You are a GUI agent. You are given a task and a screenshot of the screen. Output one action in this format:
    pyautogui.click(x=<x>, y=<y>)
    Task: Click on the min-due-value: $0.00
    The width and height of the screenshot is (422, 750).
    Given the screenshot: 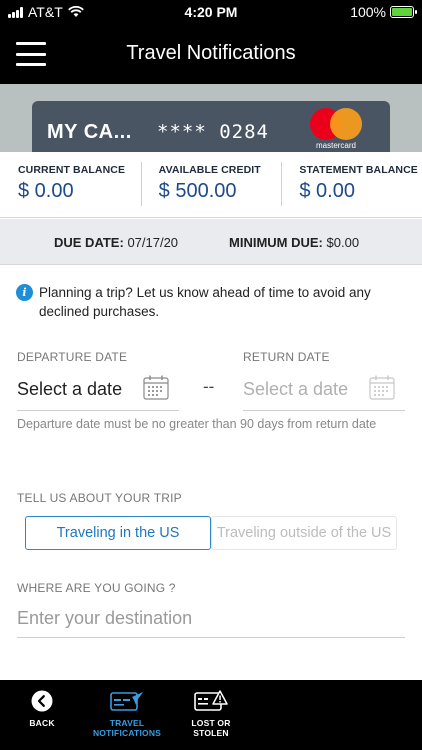 What is the action you would take?
    pyautogui.click(x=343, y=242)
    